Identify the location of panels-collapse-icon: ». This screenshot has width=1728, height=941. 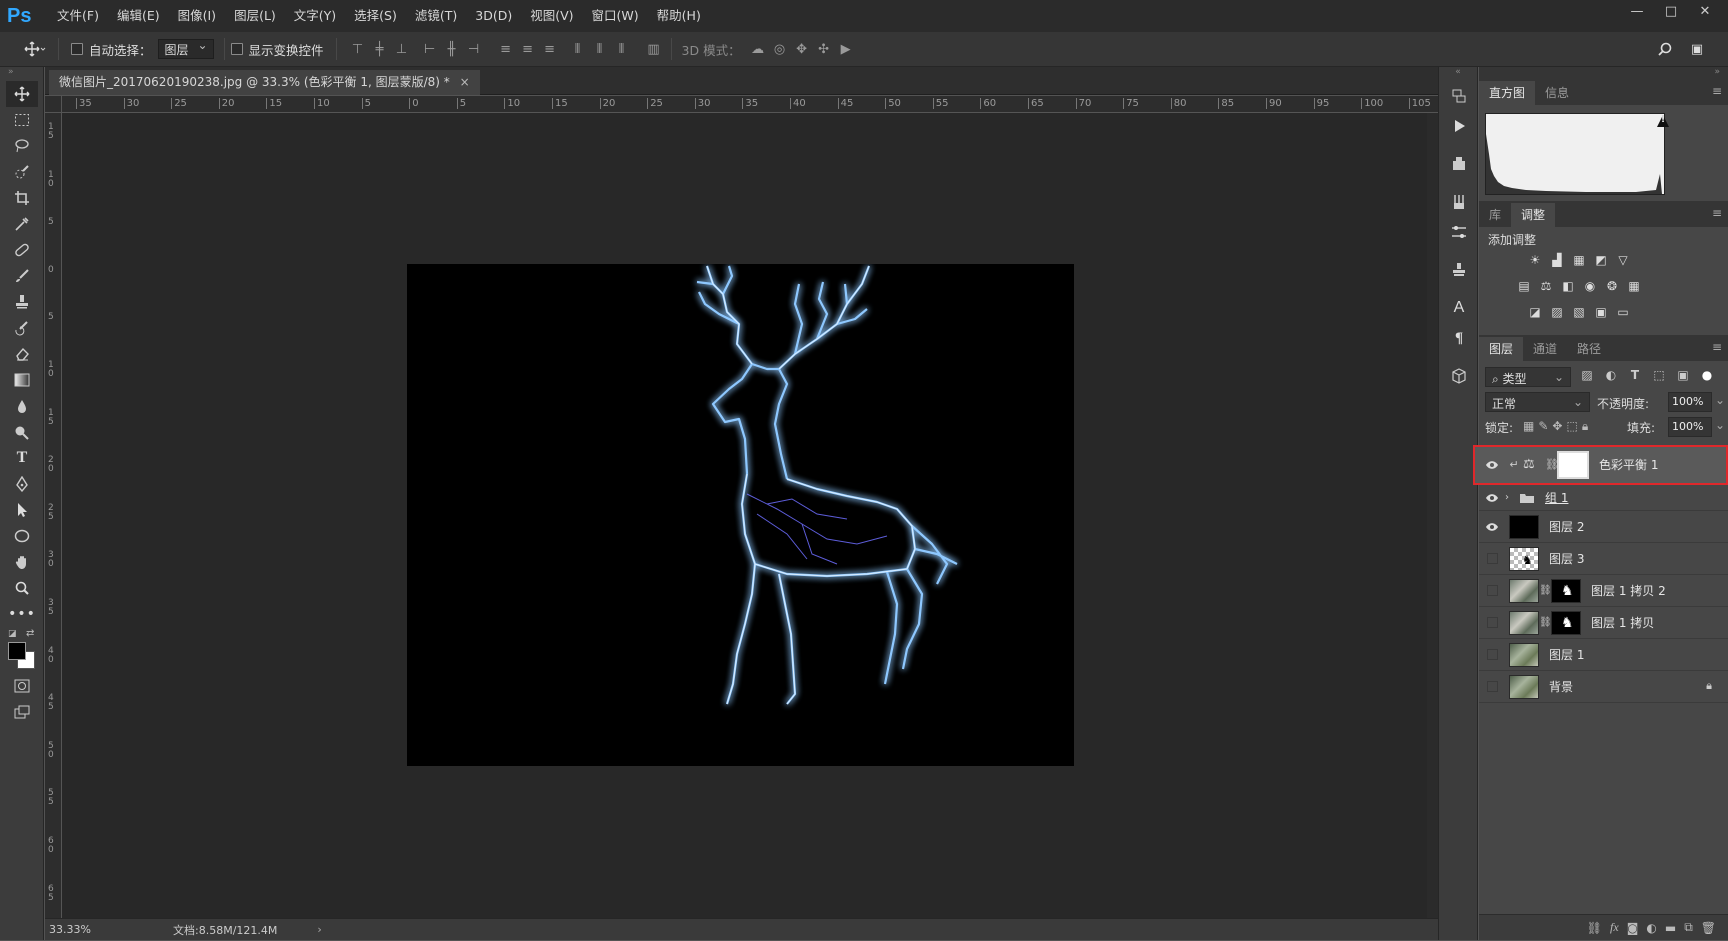
(1603, 73).